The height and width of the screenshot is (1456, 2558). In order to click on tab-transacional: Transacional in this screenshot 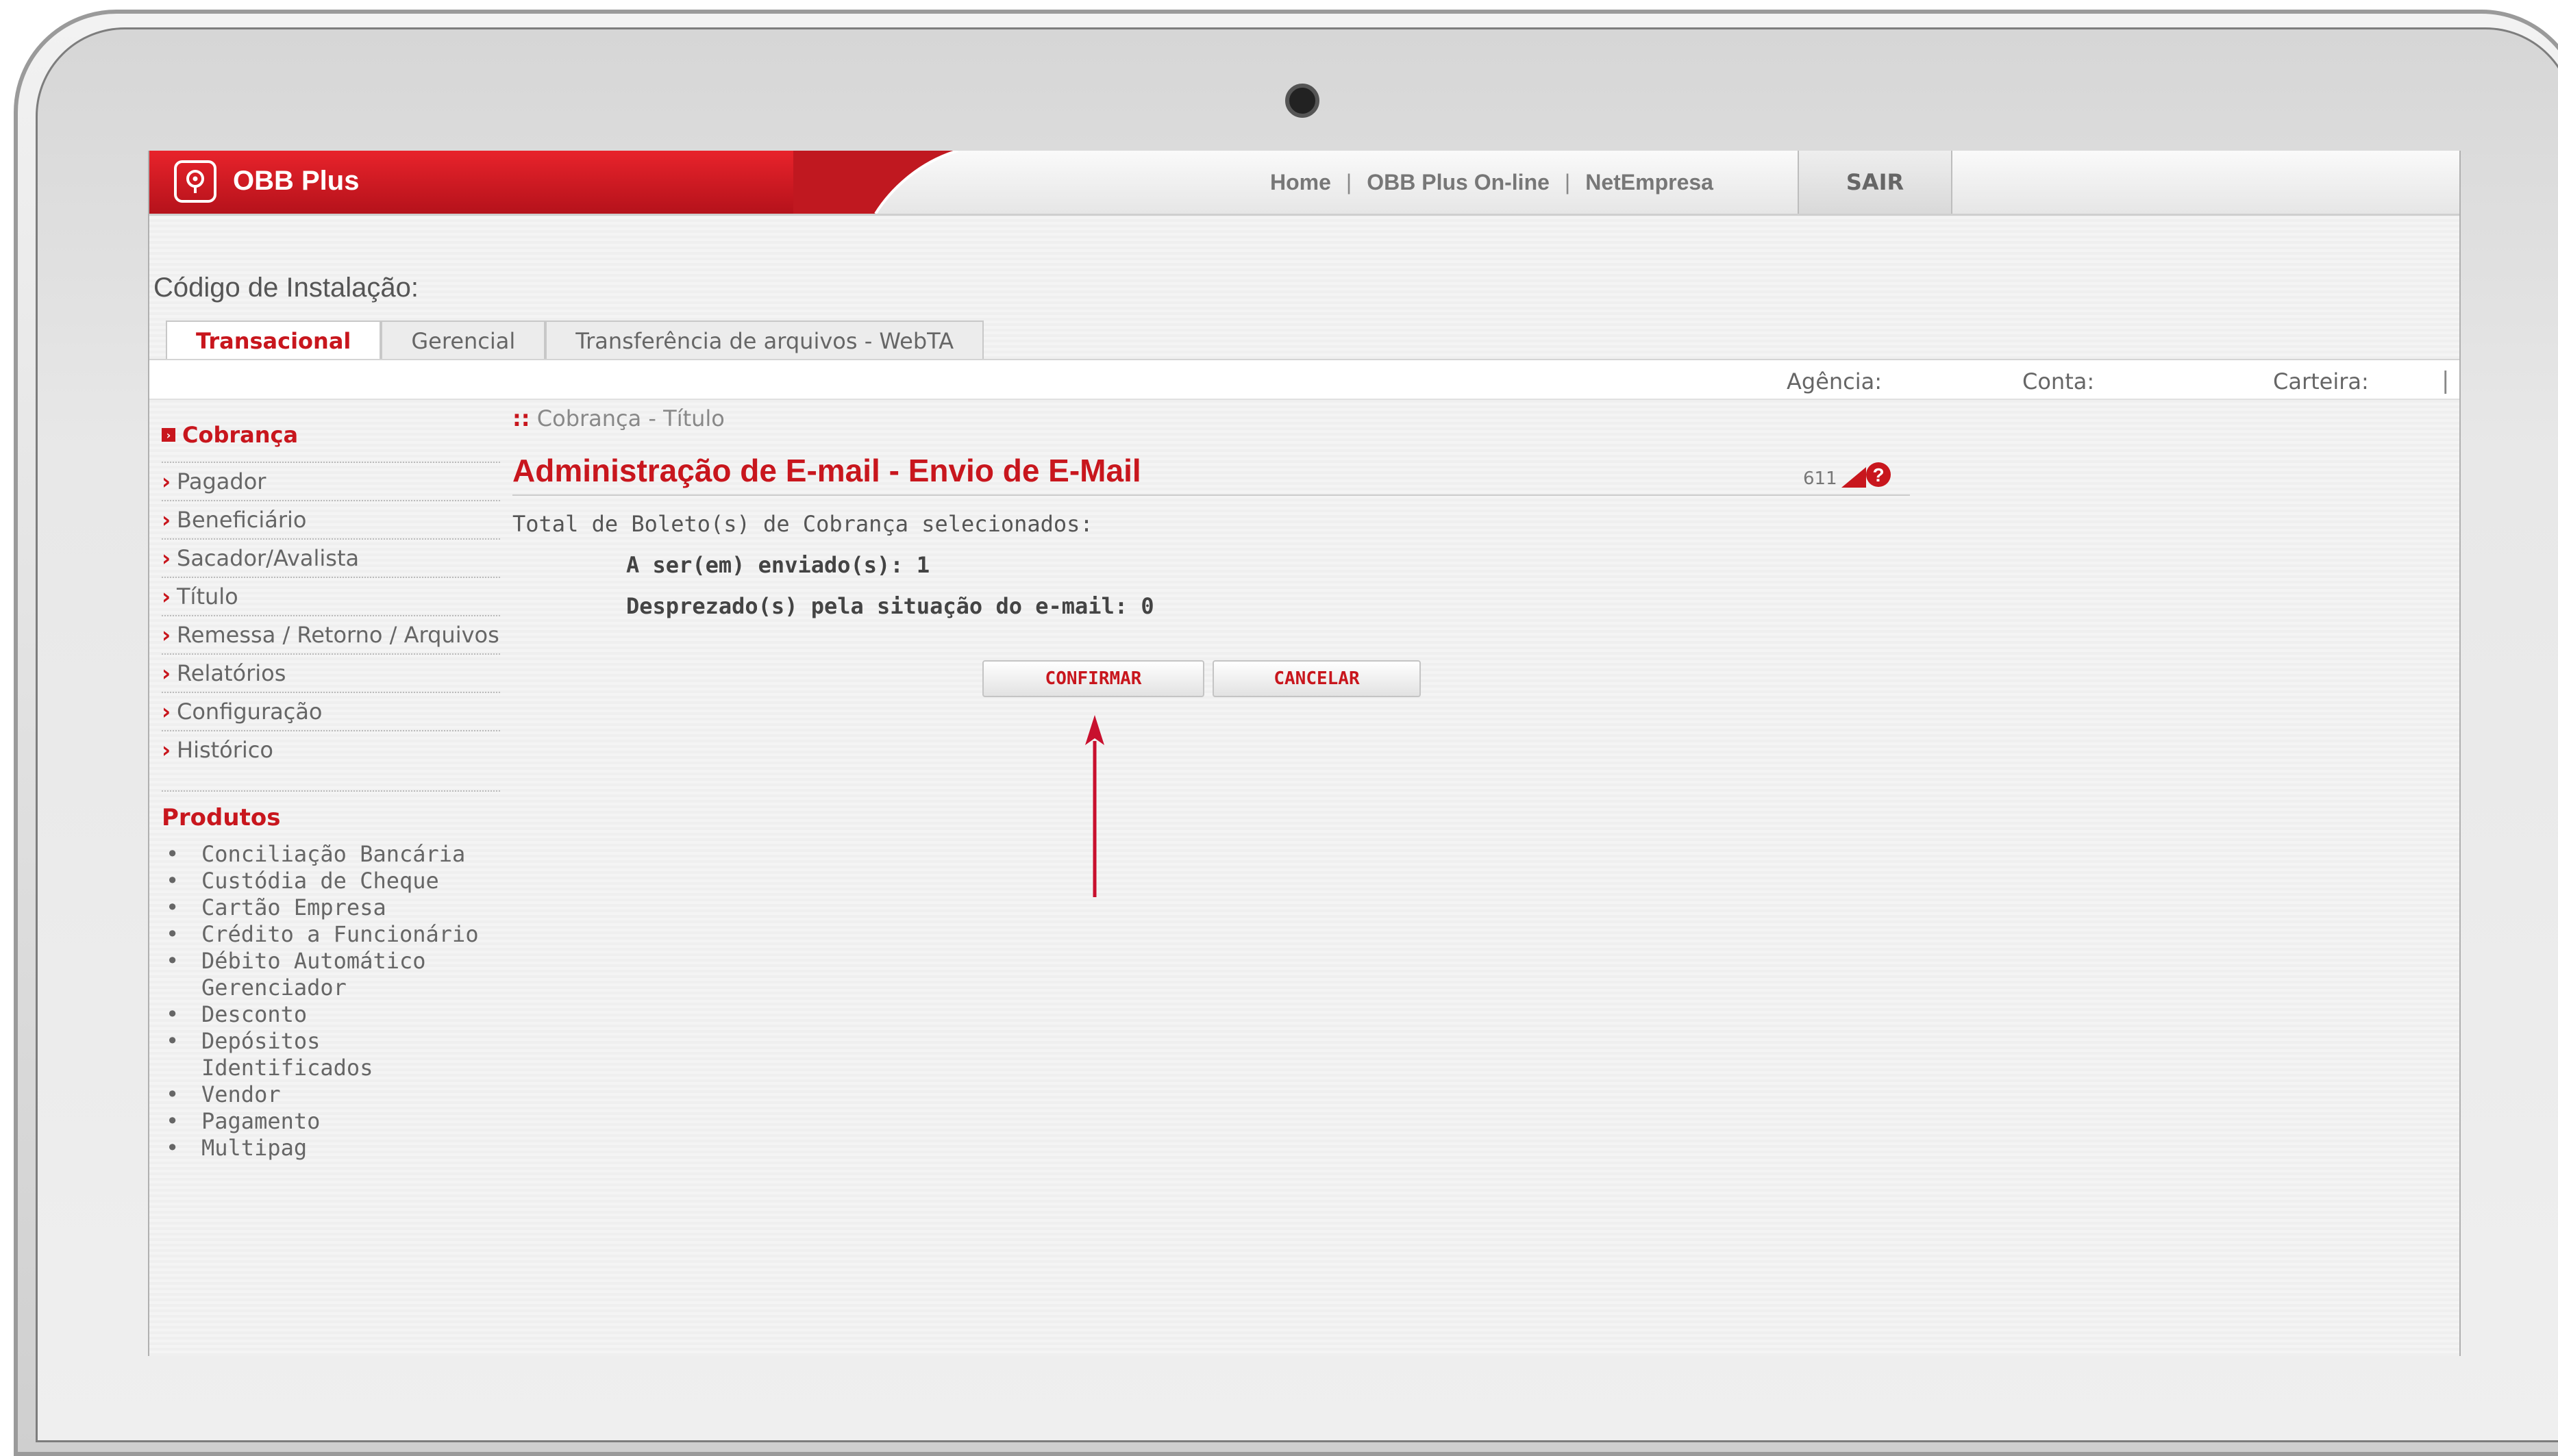, I will do `click(274, 340)`.